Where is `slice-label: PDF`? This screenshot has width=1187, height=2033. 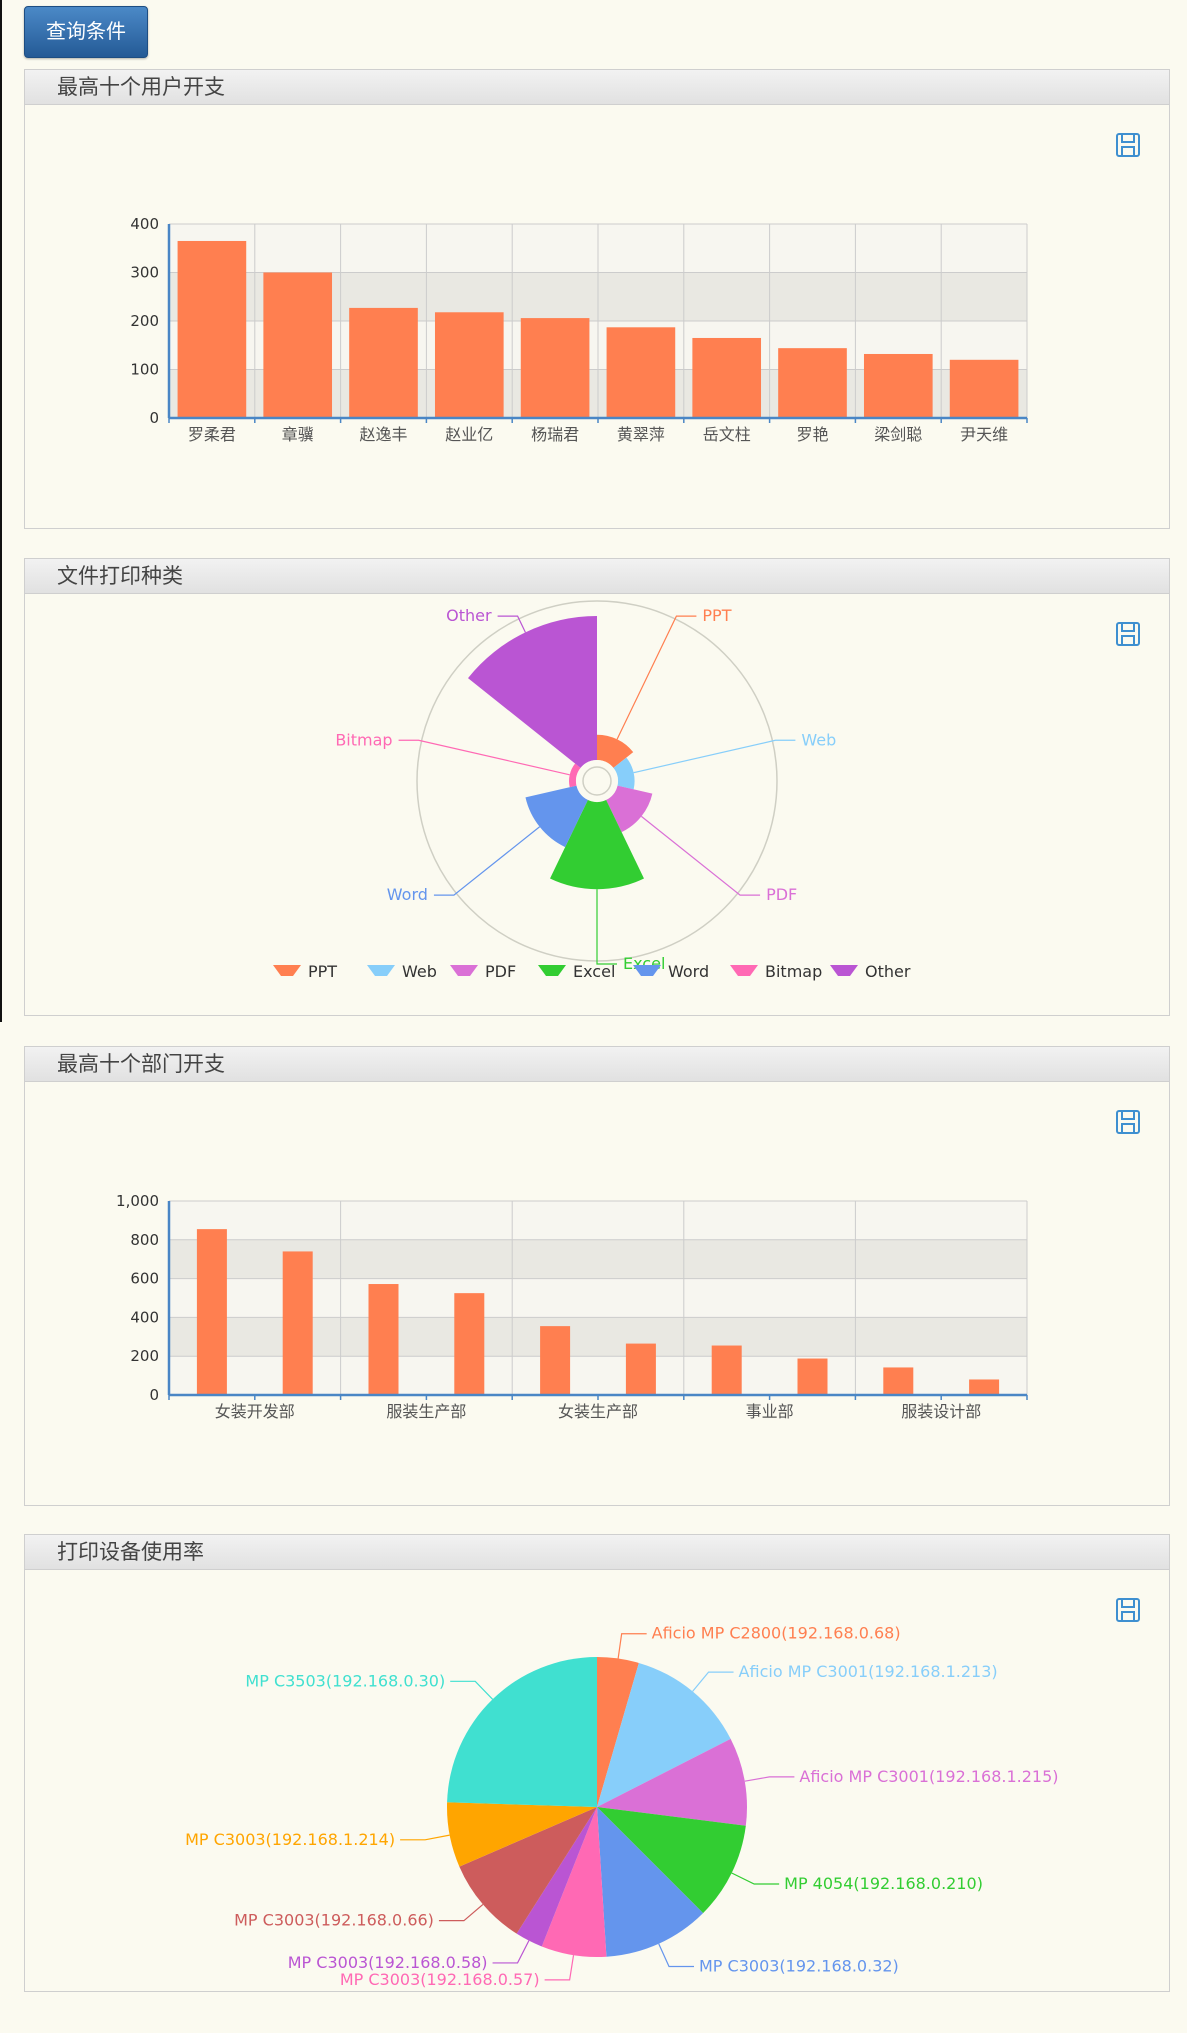 slice-label: PDF is located at coordinates (781, 894).